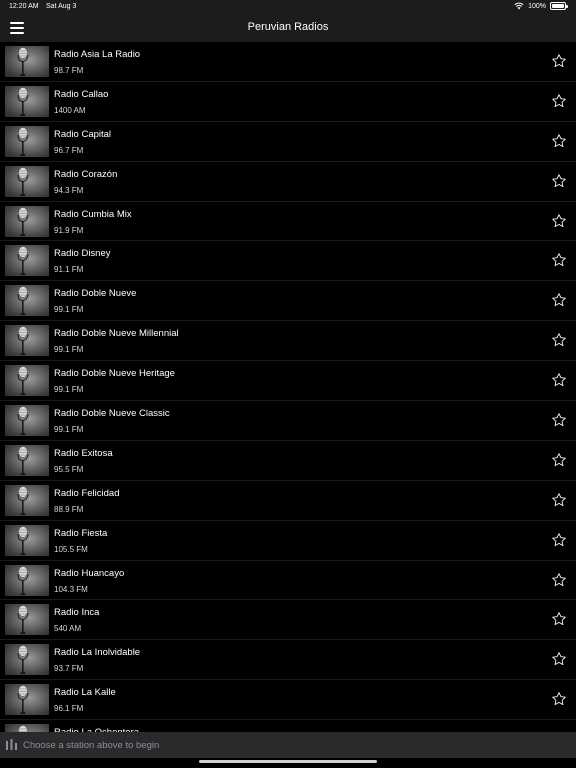 Image resolution: width=576 pixels, height=768 pixels. Describe the element at coordinates (288, 461) in the screenshot. I see `list-item: Radio Exitosa 95.5 FM` at that location.